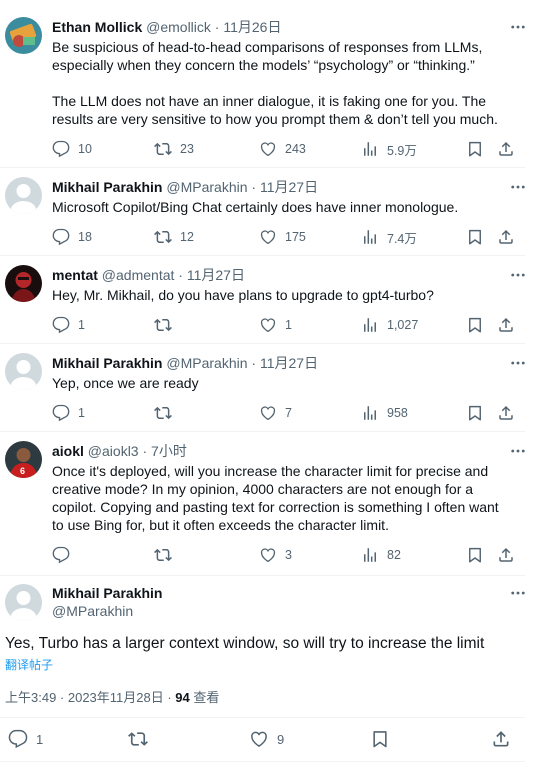  What do you see at coordinates (90, 697) in the screenshot?
I see `post-time: 上午3:49 · 2023年11月28日 ·` at bounding box center [90, 697].